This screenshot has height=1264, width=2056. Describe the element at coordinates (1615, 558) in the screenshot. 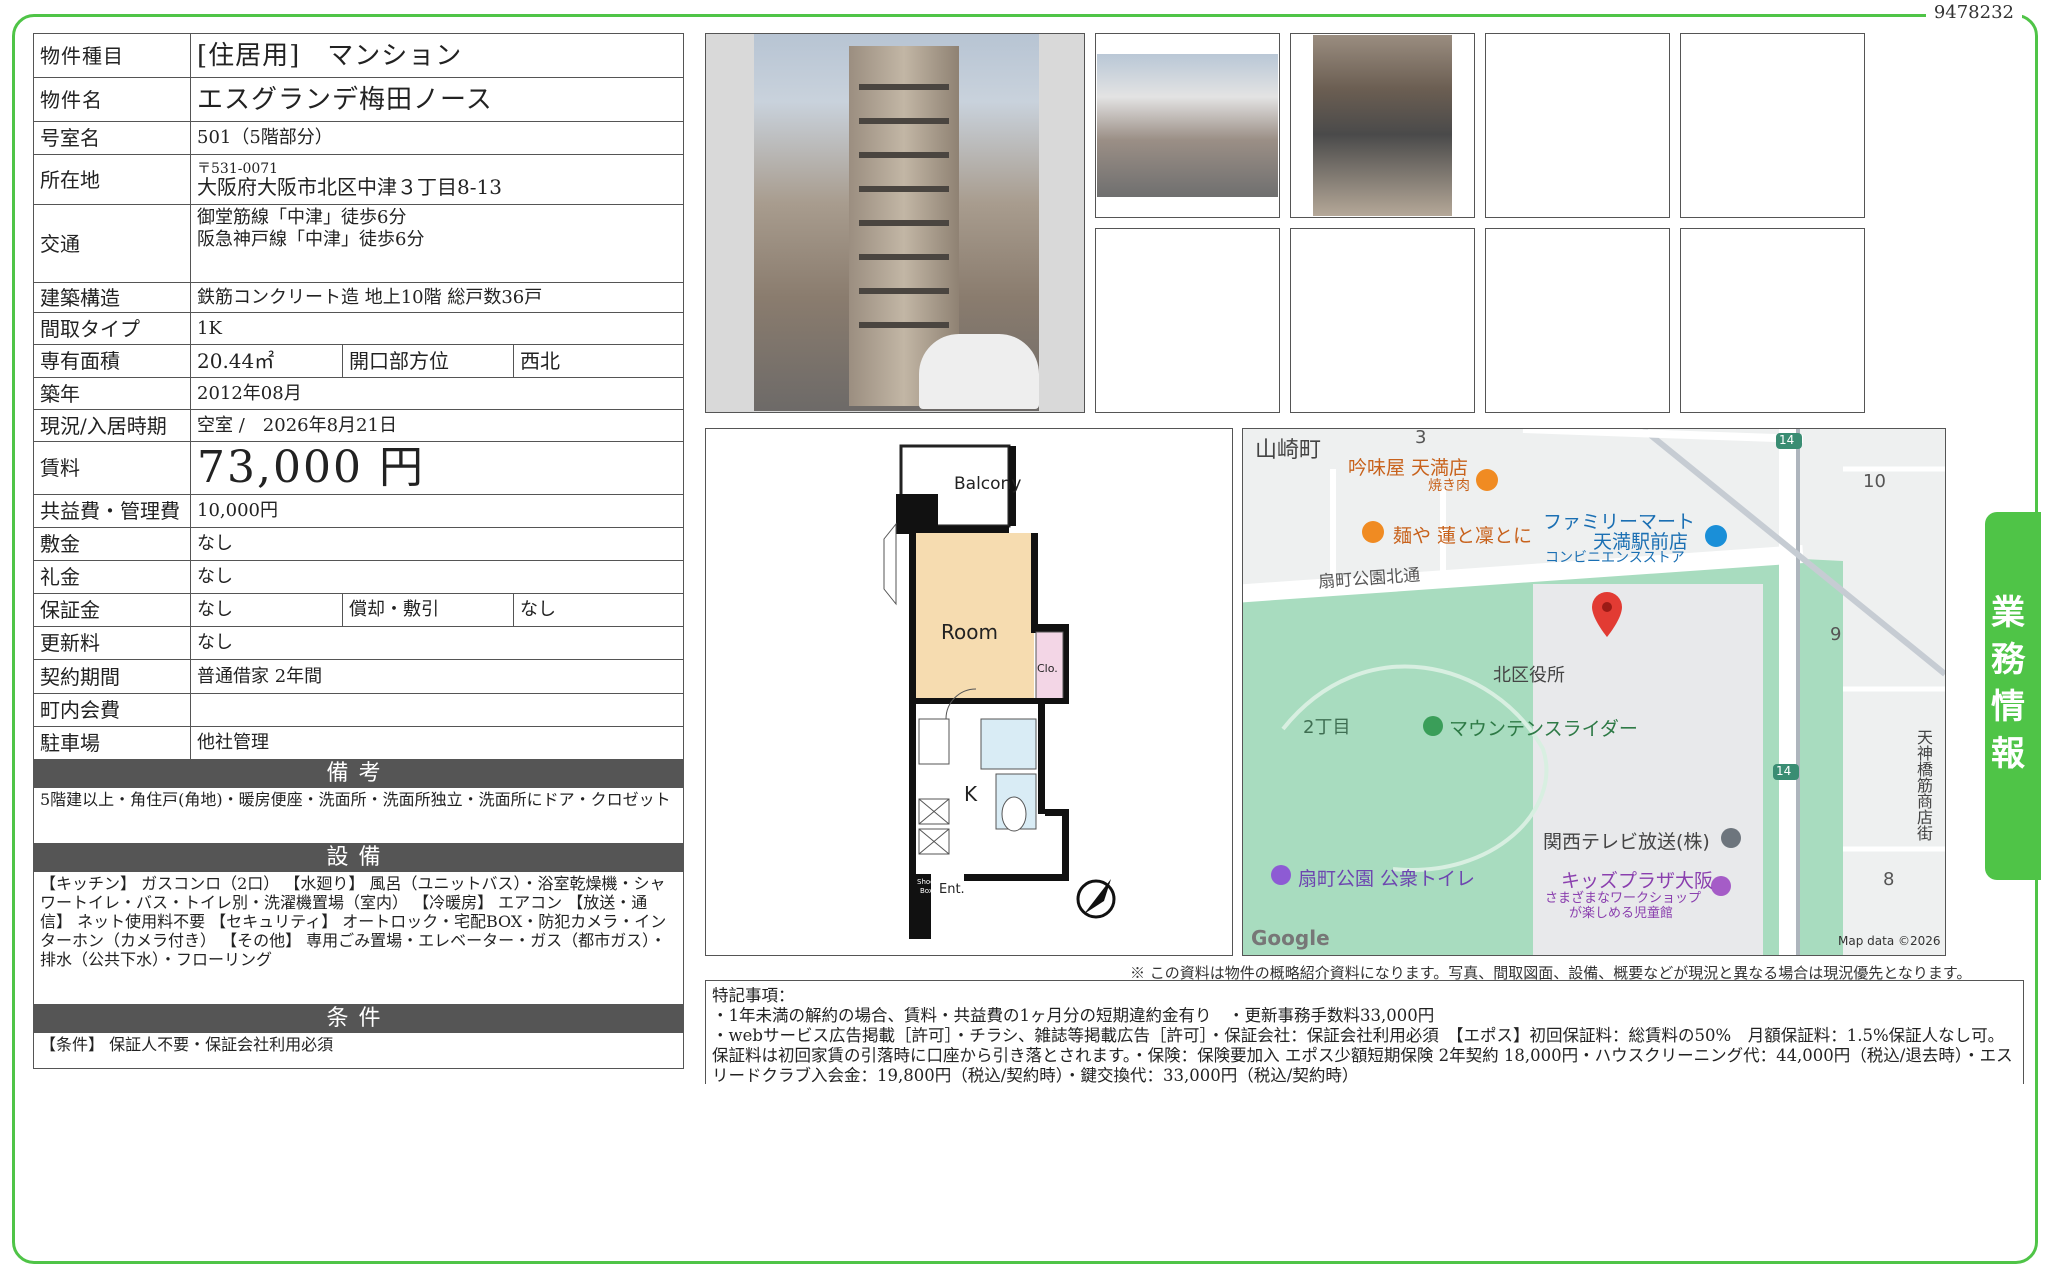

I see `map-label-convenience: コンビニエンスストア` at that location.